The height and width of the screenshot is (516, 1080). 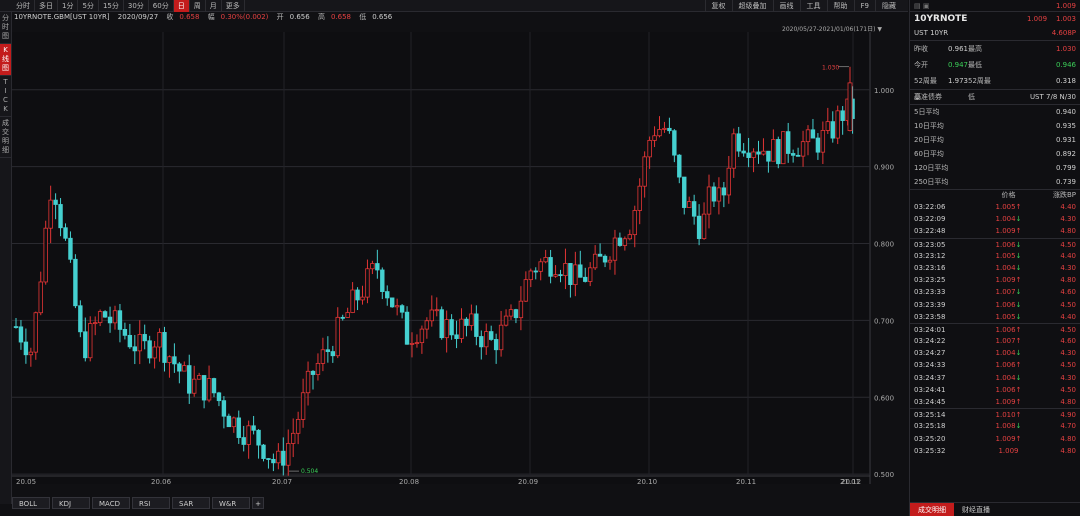 I want to click on period-tab-6: 60分, so click(x=161, y=6).